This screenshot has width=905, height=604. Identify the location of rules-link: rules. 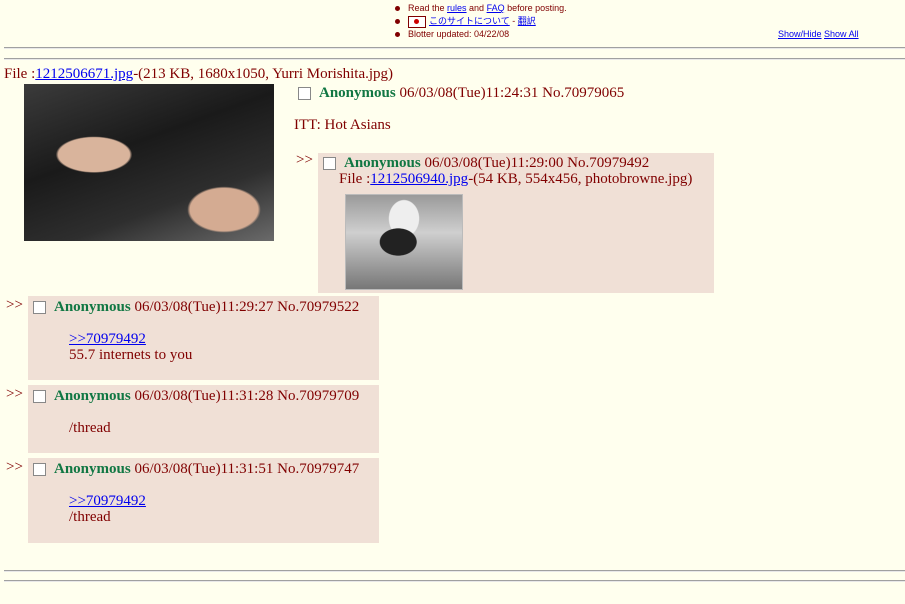
(457, 8).